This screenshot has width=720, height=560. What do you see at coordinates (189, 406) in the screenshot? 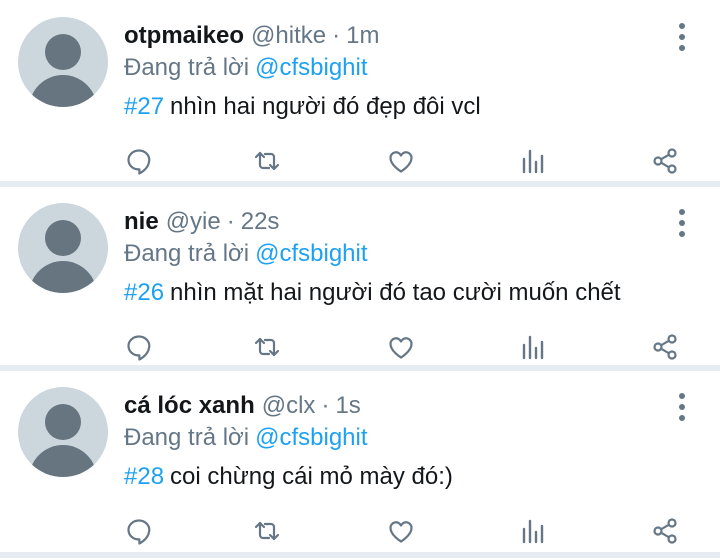
I see `display-name: cá lóc xanh` at bounding box center [189, 406].